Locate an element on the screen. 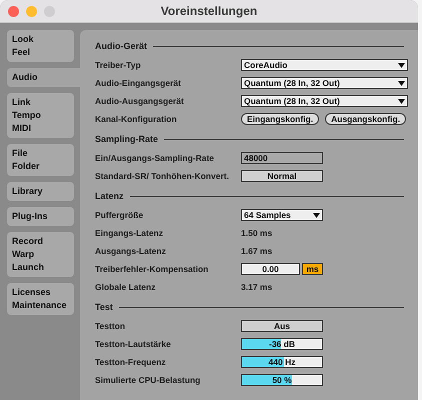 The width and height of the screenshot is (422, 400). slider: 440 Hz is located at coordinates (282, 362).